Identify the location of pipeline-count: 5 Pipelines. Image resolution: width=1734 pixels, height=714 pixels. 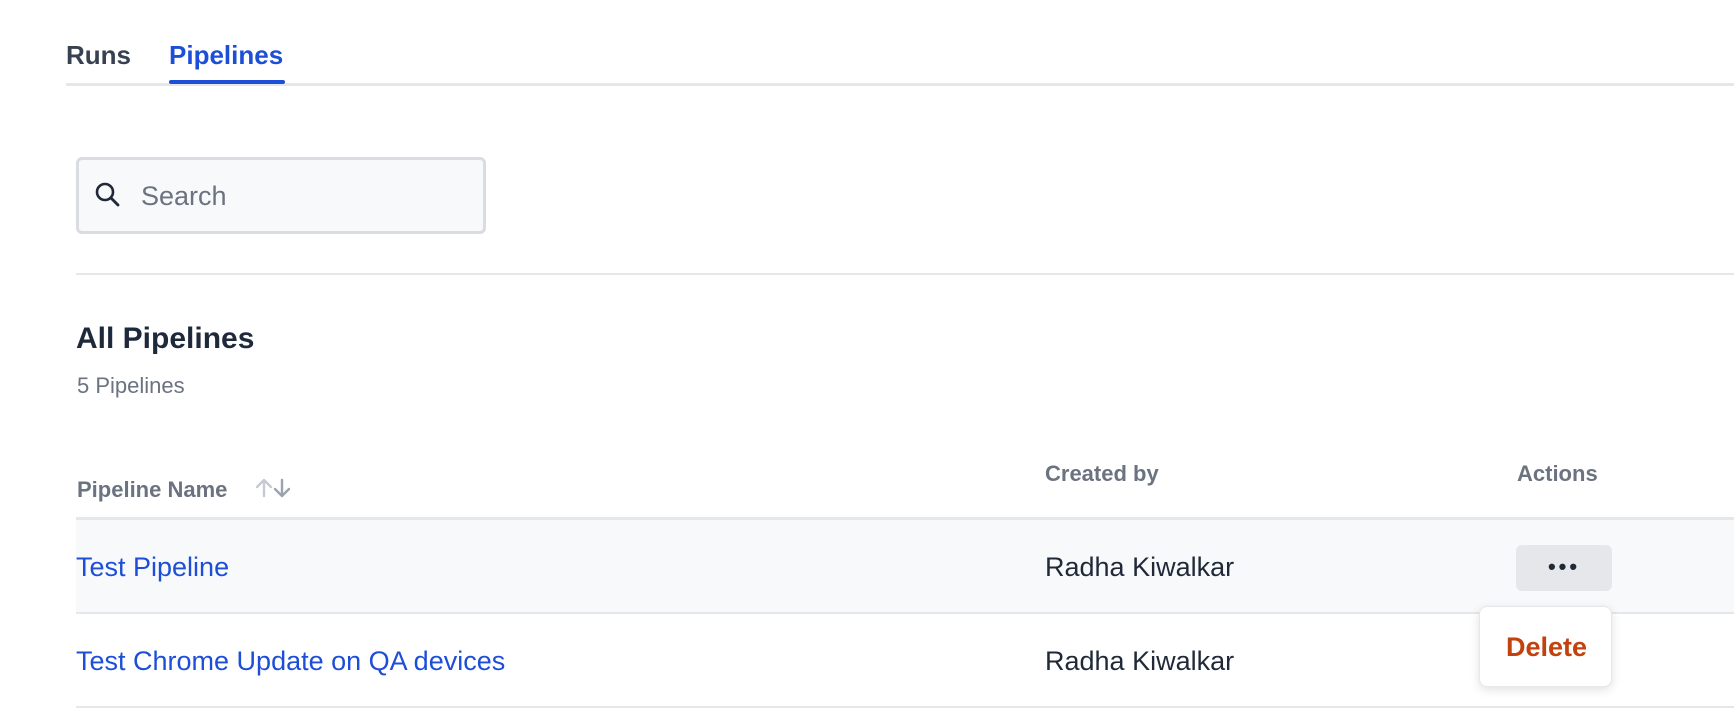
(131, 385).